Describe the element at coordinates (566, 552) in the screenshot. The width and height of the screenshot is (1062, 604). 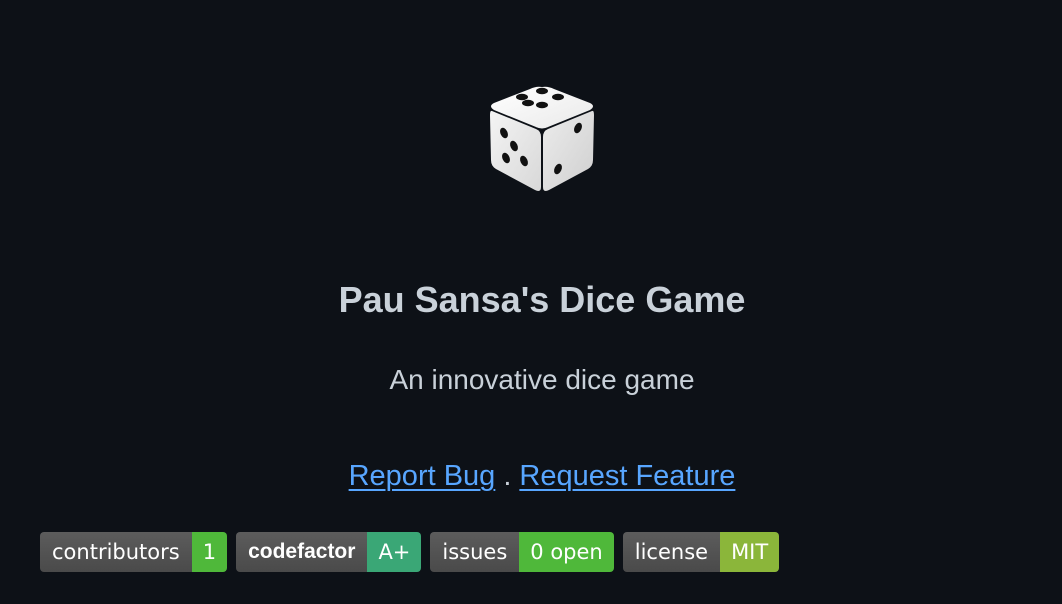
I see `badge-value: 0 open` at that location.